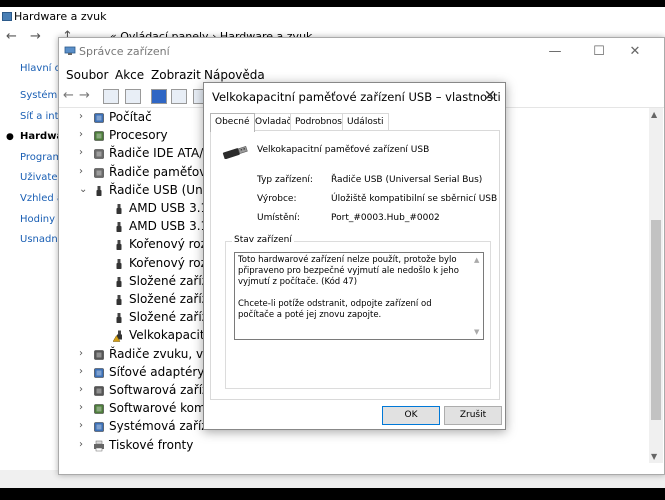 This screenshot has height=500, width=665. I want to click on tree-item-label: Počítač, so click(130, 117).